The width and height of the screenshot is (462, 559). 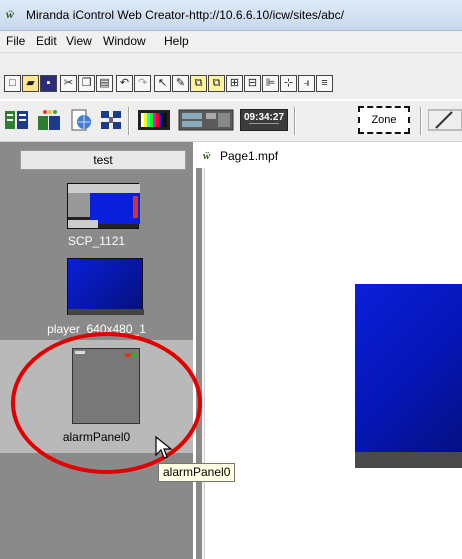 What do you see at coordinates (234, 83) in the screenshot?
I see `group-icon: ⊞` at bounding box center [234, 83].